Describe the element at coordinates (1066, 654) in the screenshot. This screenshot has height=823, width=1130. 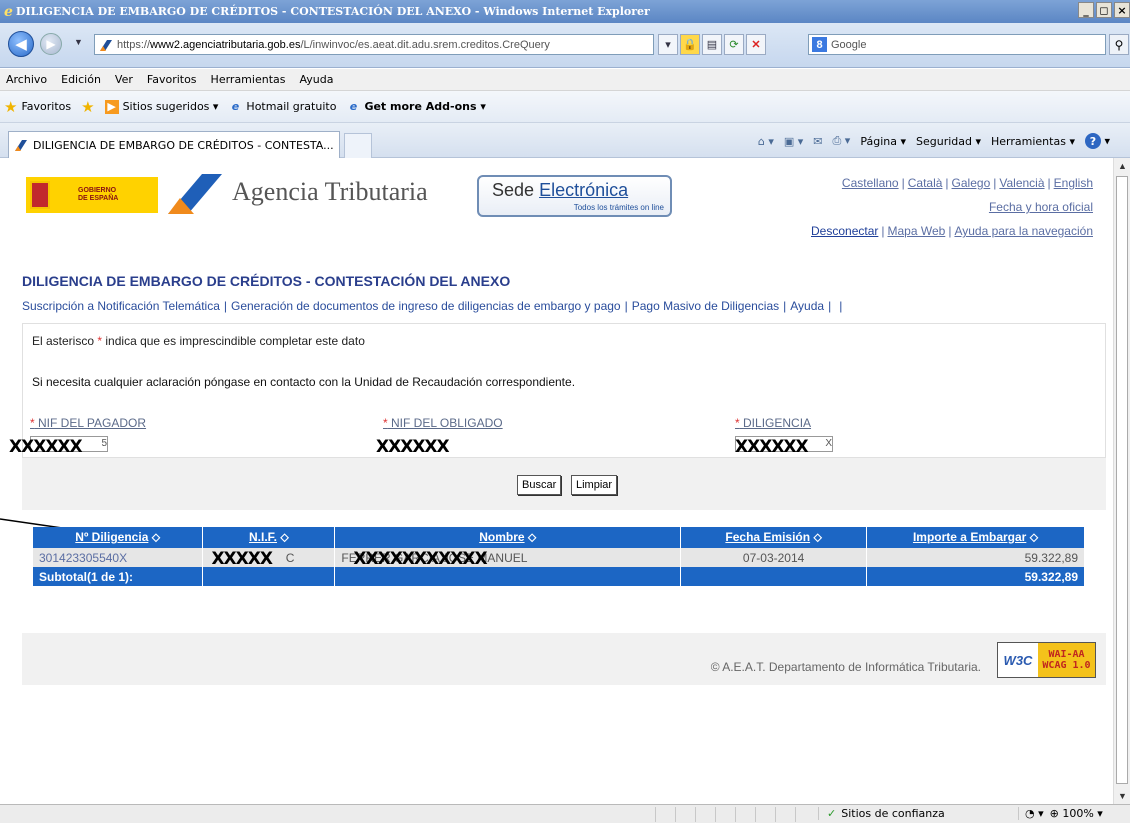
I see `wai-label: WAI-AA` at that location.